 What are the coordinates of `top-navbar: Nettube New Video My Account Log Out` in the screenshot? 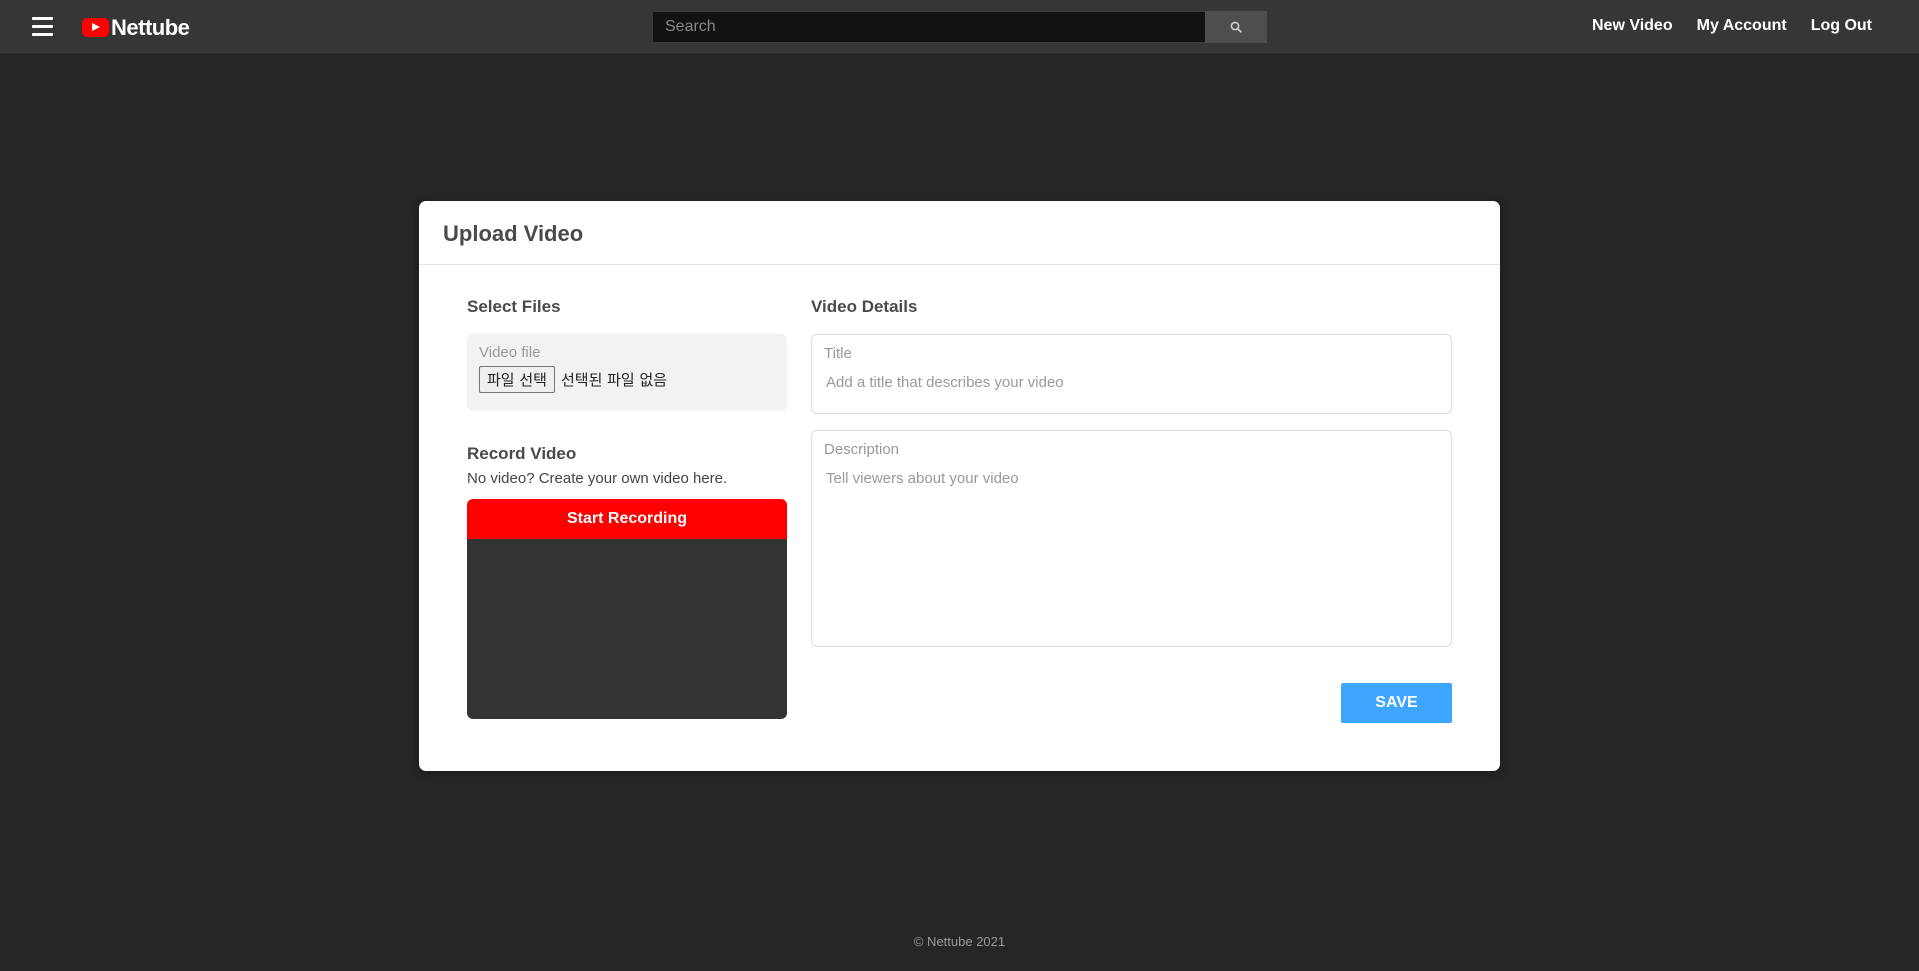 It's located at (959, 27).